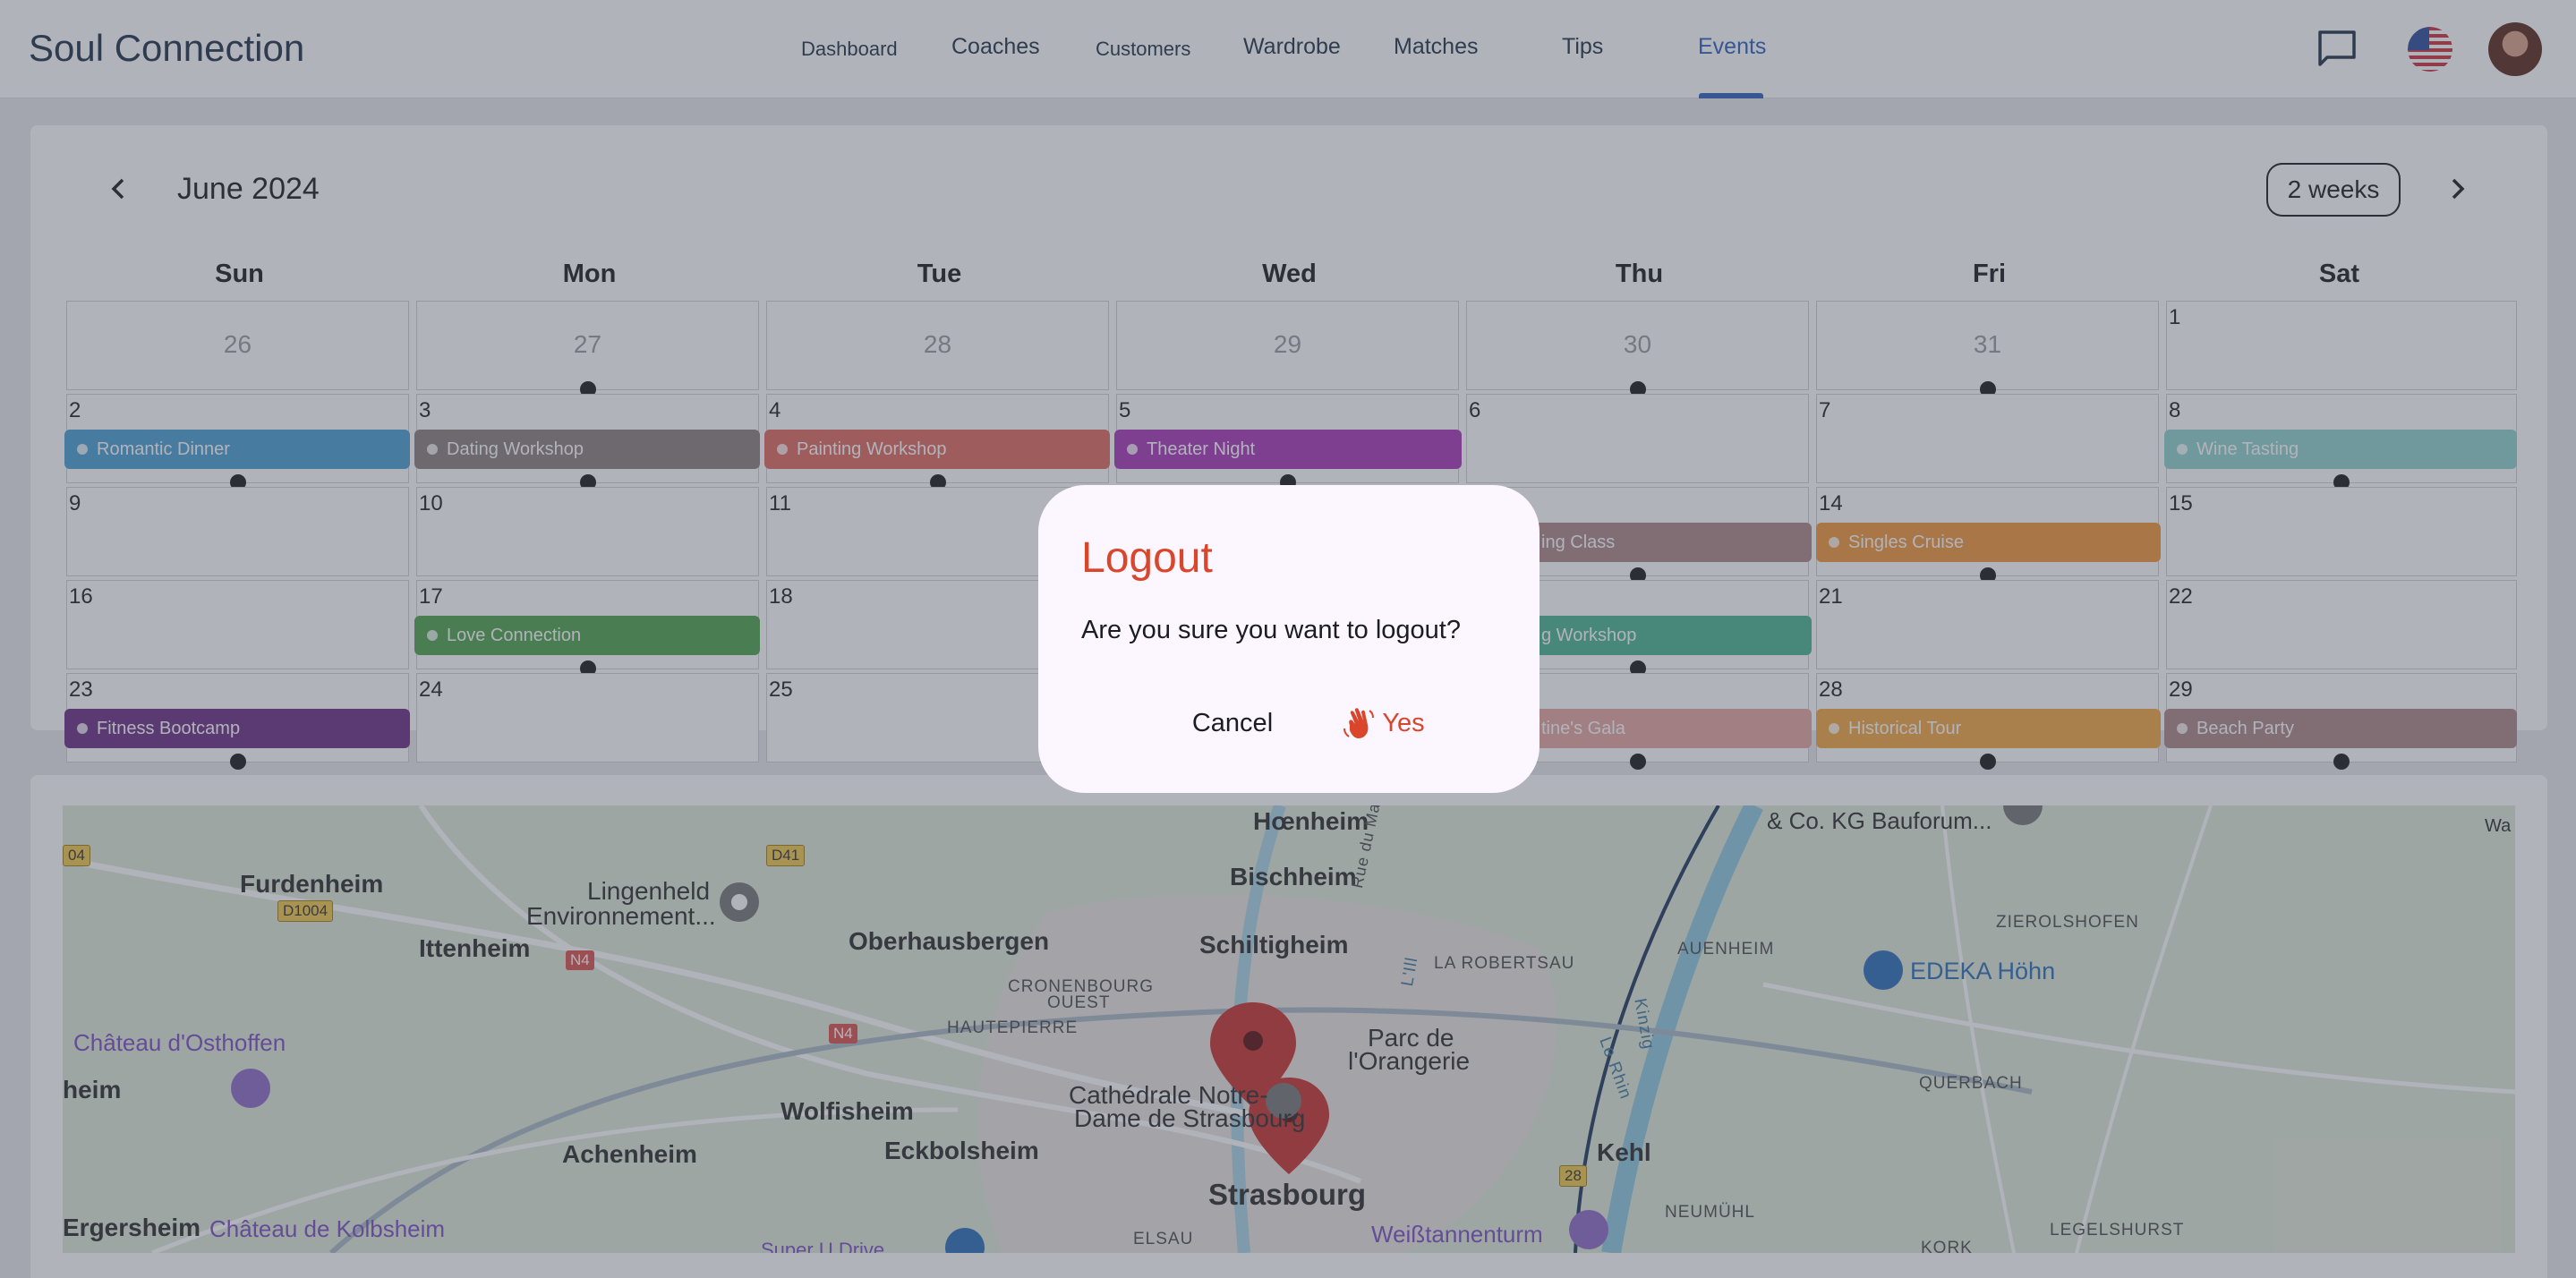 This screenshot has height=1278, width=2576. What do you see at coordinates (1359, 723) in the screenshot?
I see `waving-hand-icon` at bounding box center [1359, 723].